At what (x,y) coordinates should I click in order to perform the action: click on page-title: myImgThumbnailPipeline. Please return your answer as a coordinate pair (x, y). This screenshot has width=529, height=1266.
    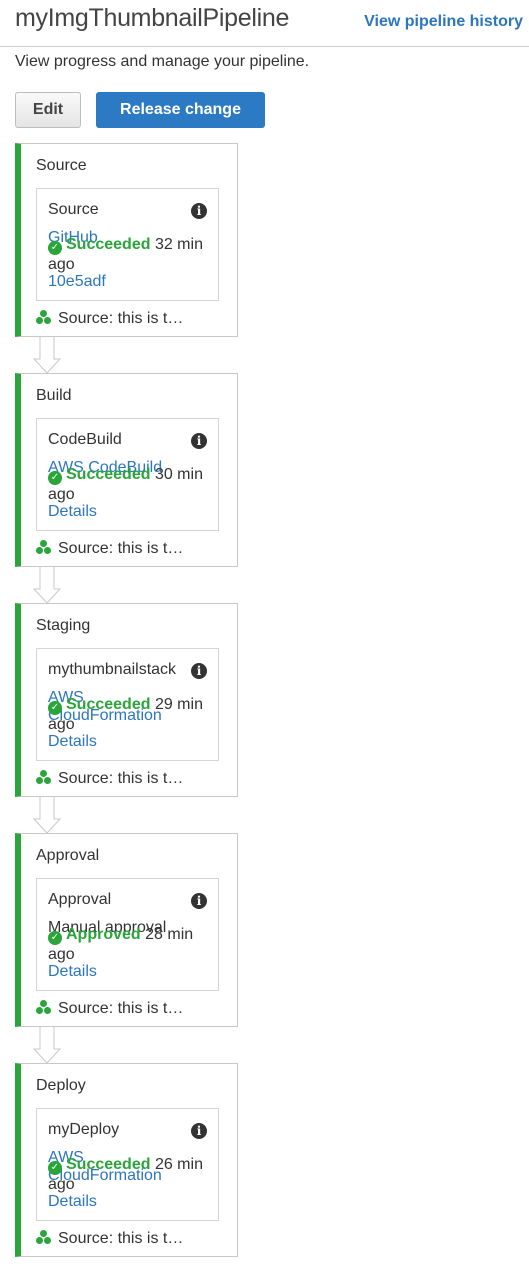
    Looking at the image, I should click on (152, 18).